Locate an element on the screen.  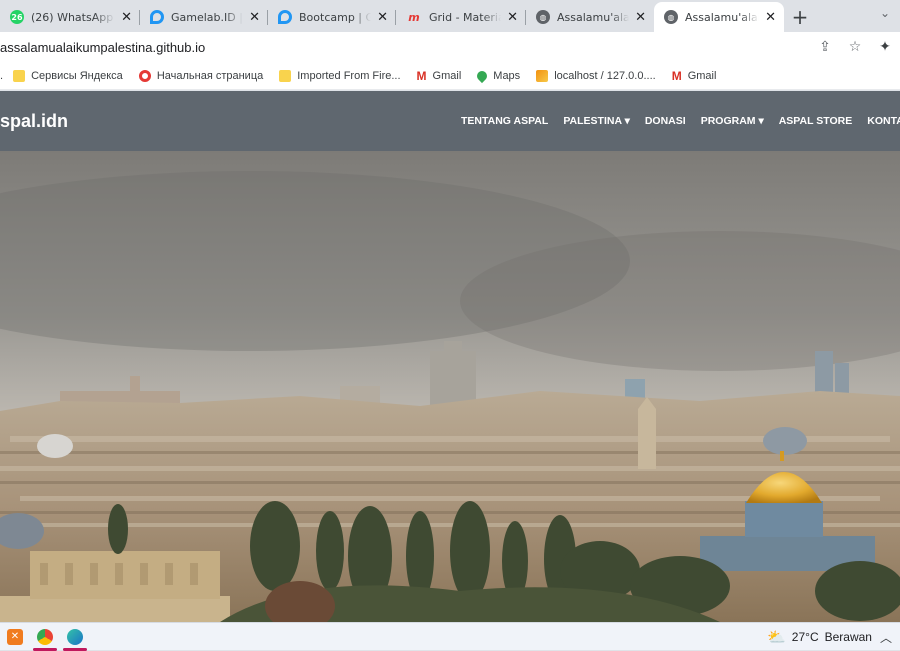
weather-text: Berawan is located at coordinates (848, 637).